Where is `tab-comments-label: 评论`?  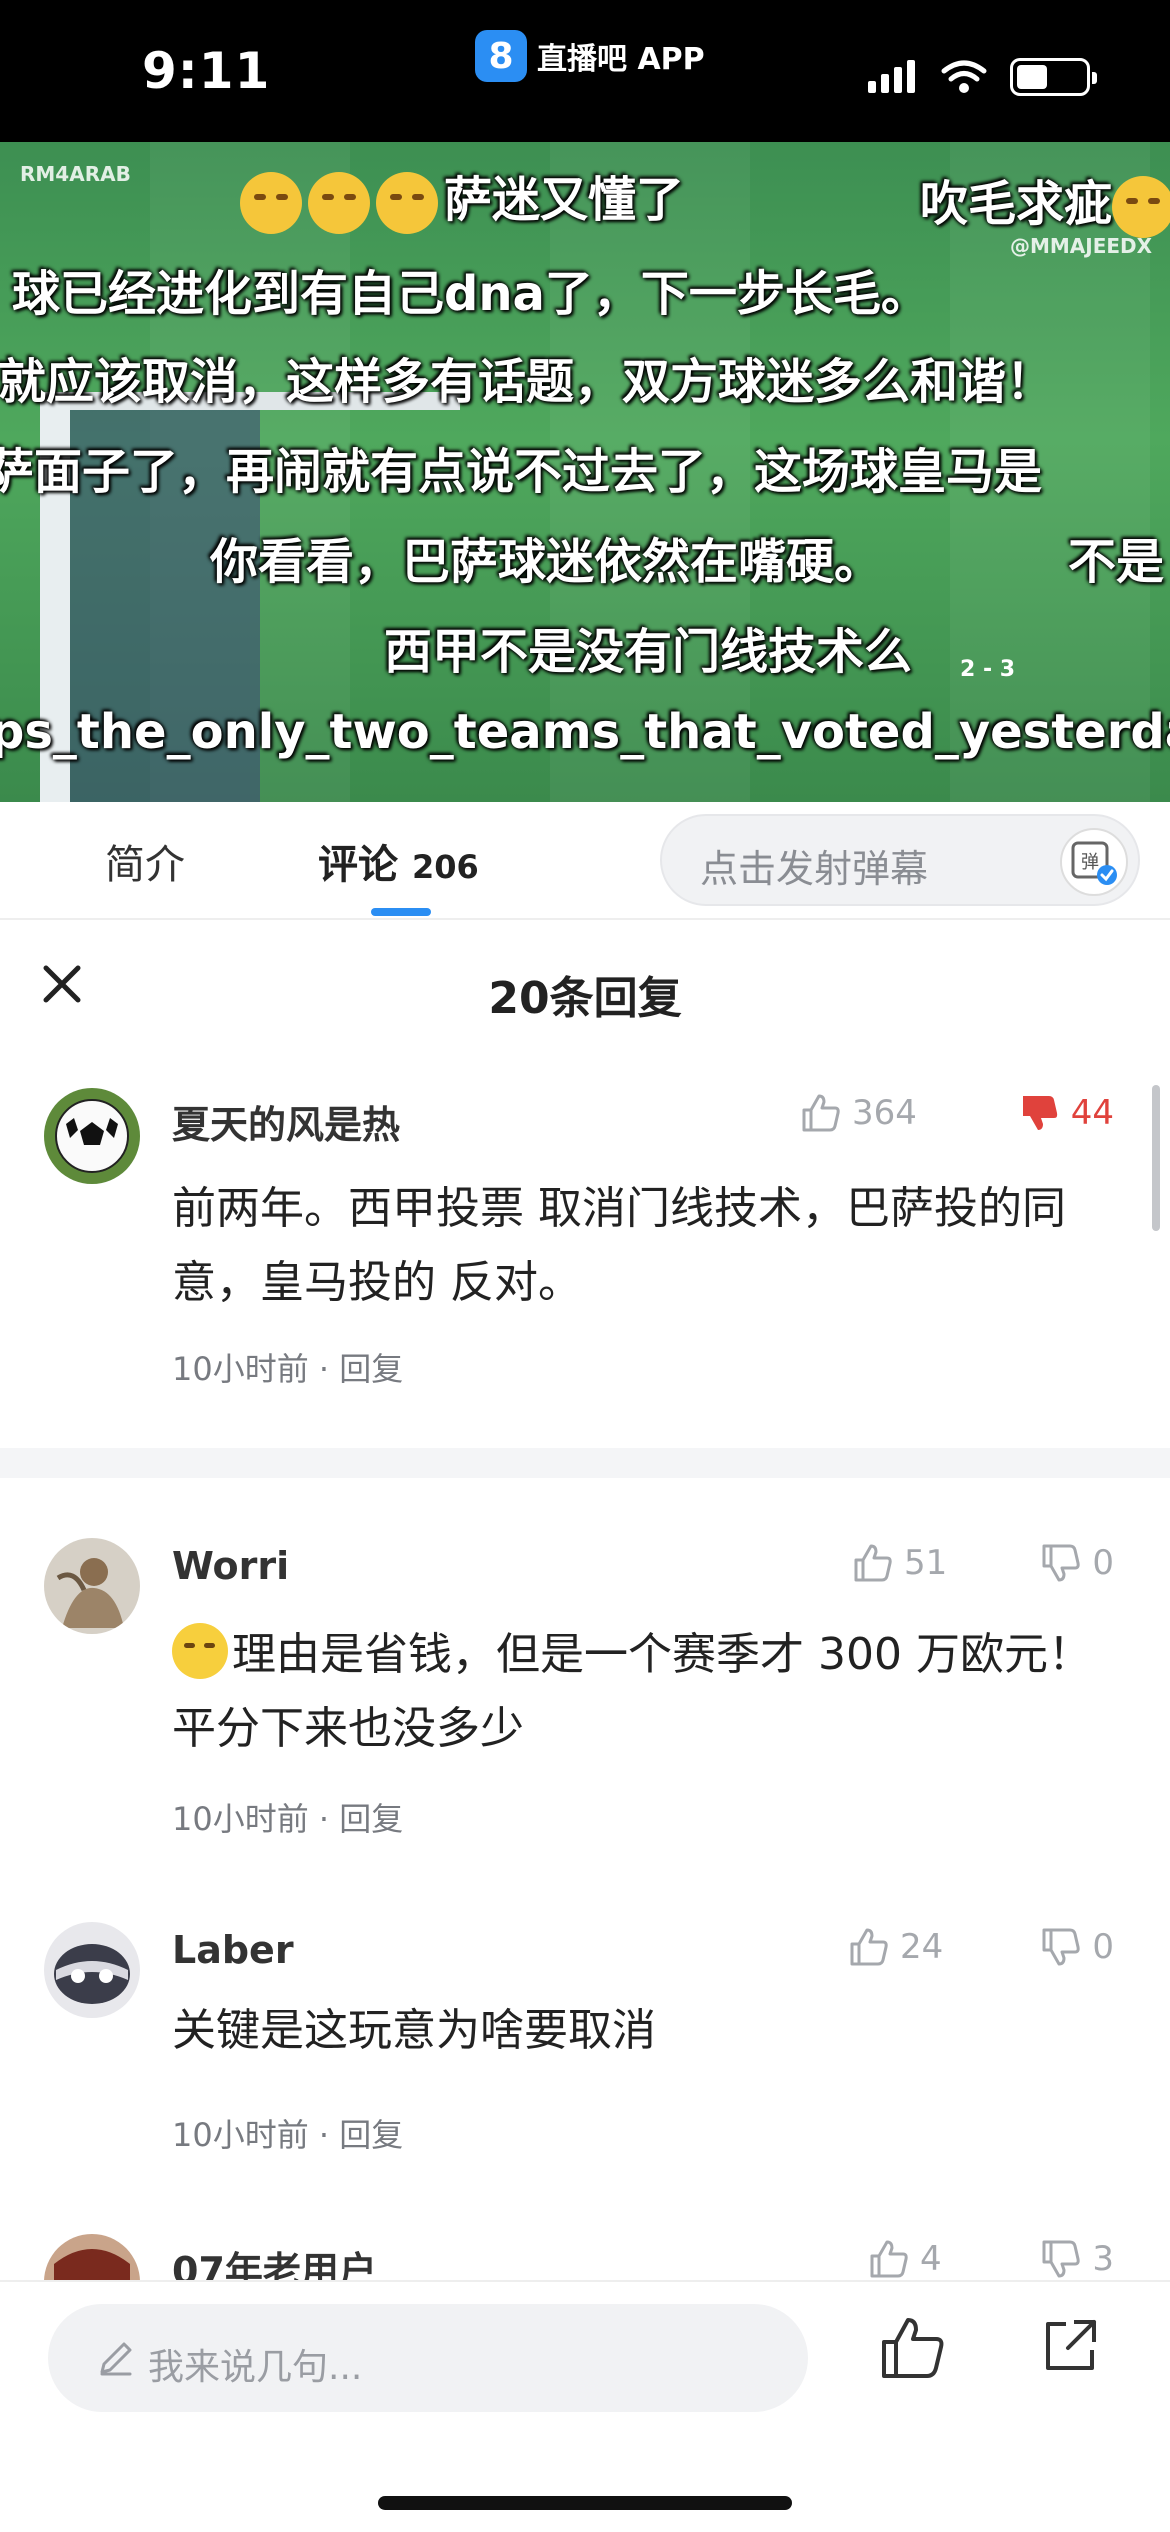 tab-comments-label: 评论 is located at coordinates (358, 865).